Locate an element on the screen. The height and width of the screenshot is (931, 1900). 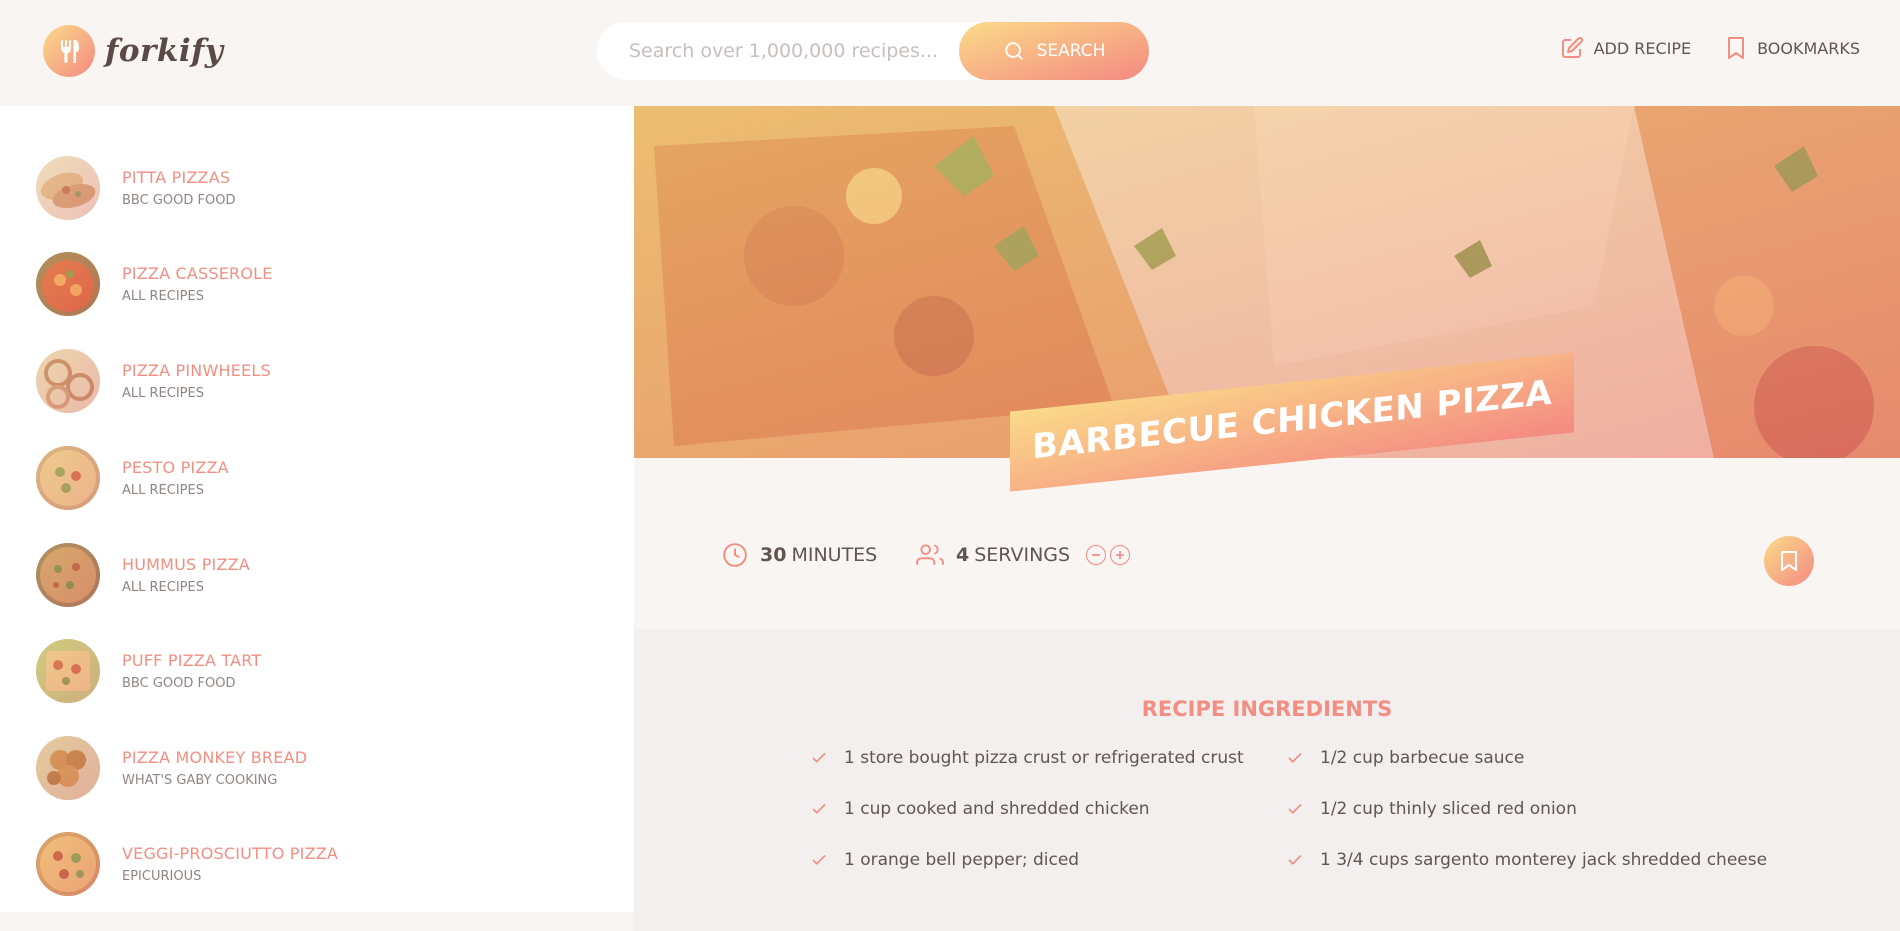
nav: ADD RECIPE BOOKMARKS is located at coordinates (1693, 48).